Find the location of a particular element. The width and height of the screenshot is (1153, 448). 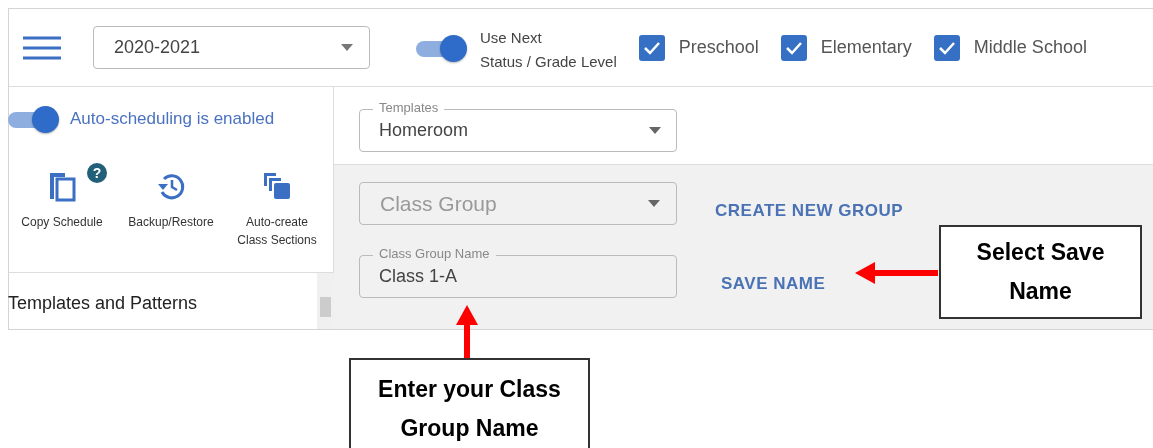

callout-text: Select Save Name is located at coordinates (1040, 272).